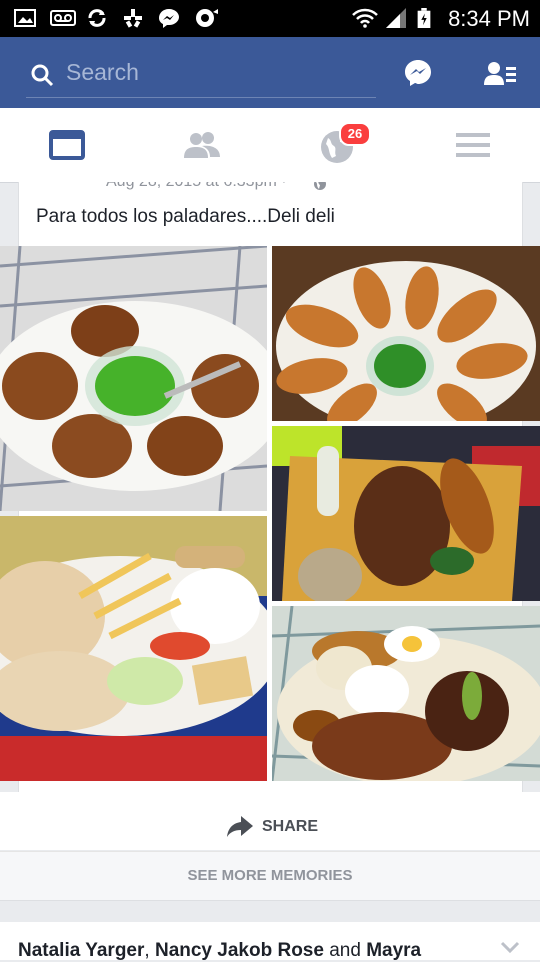 This screenshot has height=962, width=540. I want to click on photo-chicken-image, so click(133, 648).